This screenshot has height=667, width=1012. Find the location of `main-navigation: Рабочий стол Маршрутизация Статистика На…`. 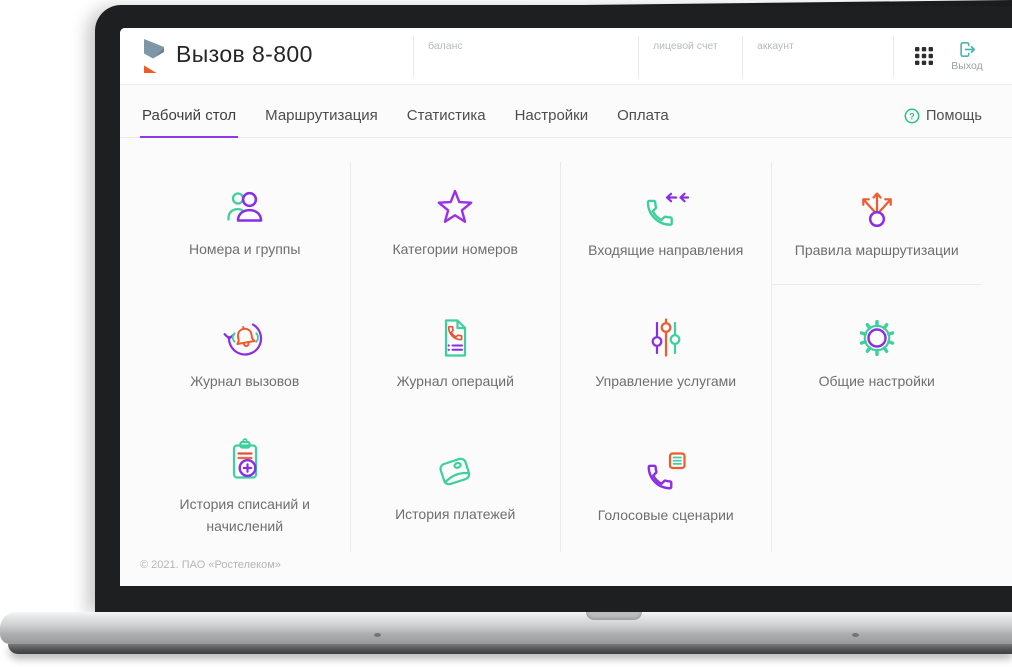

main-navigation: Рабочий стол Маршрутизация Статистика На… is located at coordinates (566, 119).